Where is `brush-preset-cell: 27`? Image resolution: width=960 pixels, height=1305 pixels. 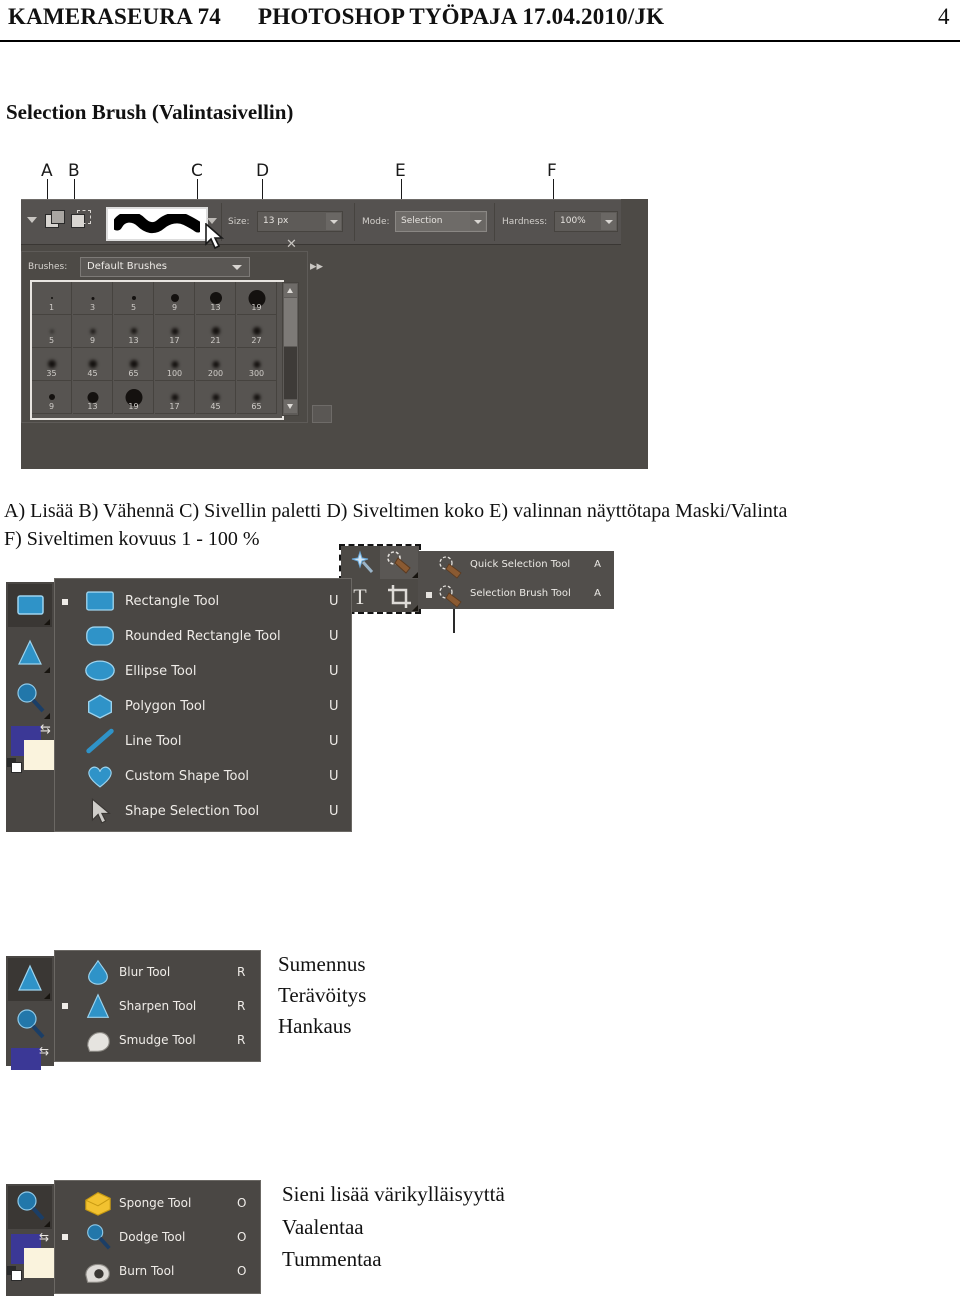 brush-preset-cell: 27 is located at coordinates (257, 331).